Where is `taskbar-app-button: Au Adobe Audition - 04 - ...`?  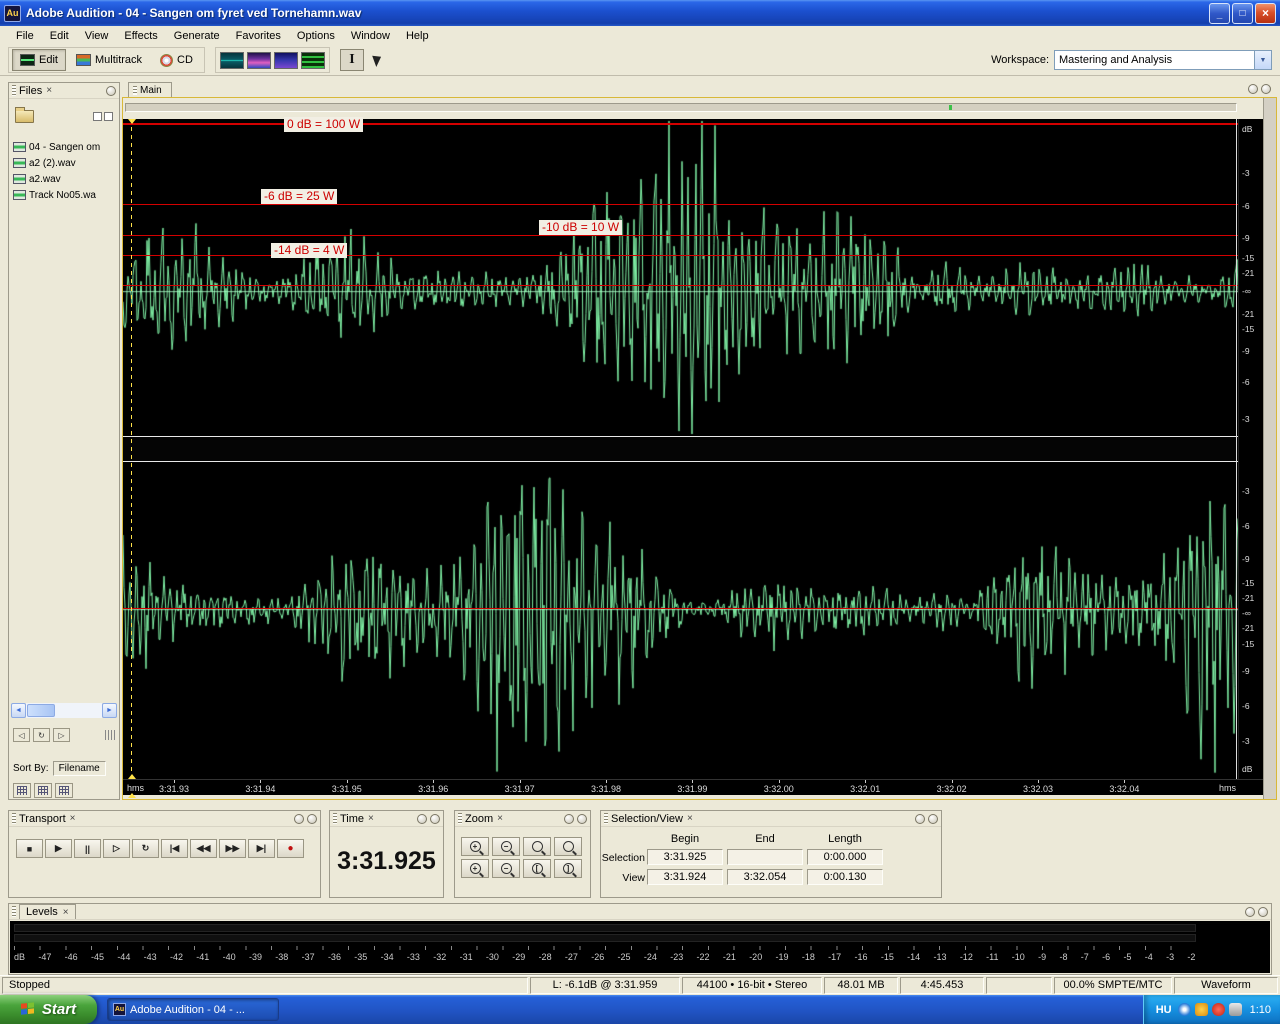
taskbar-app-button: Au Adobe Audition - 04 - ... is located at coordinates (193, 1009).